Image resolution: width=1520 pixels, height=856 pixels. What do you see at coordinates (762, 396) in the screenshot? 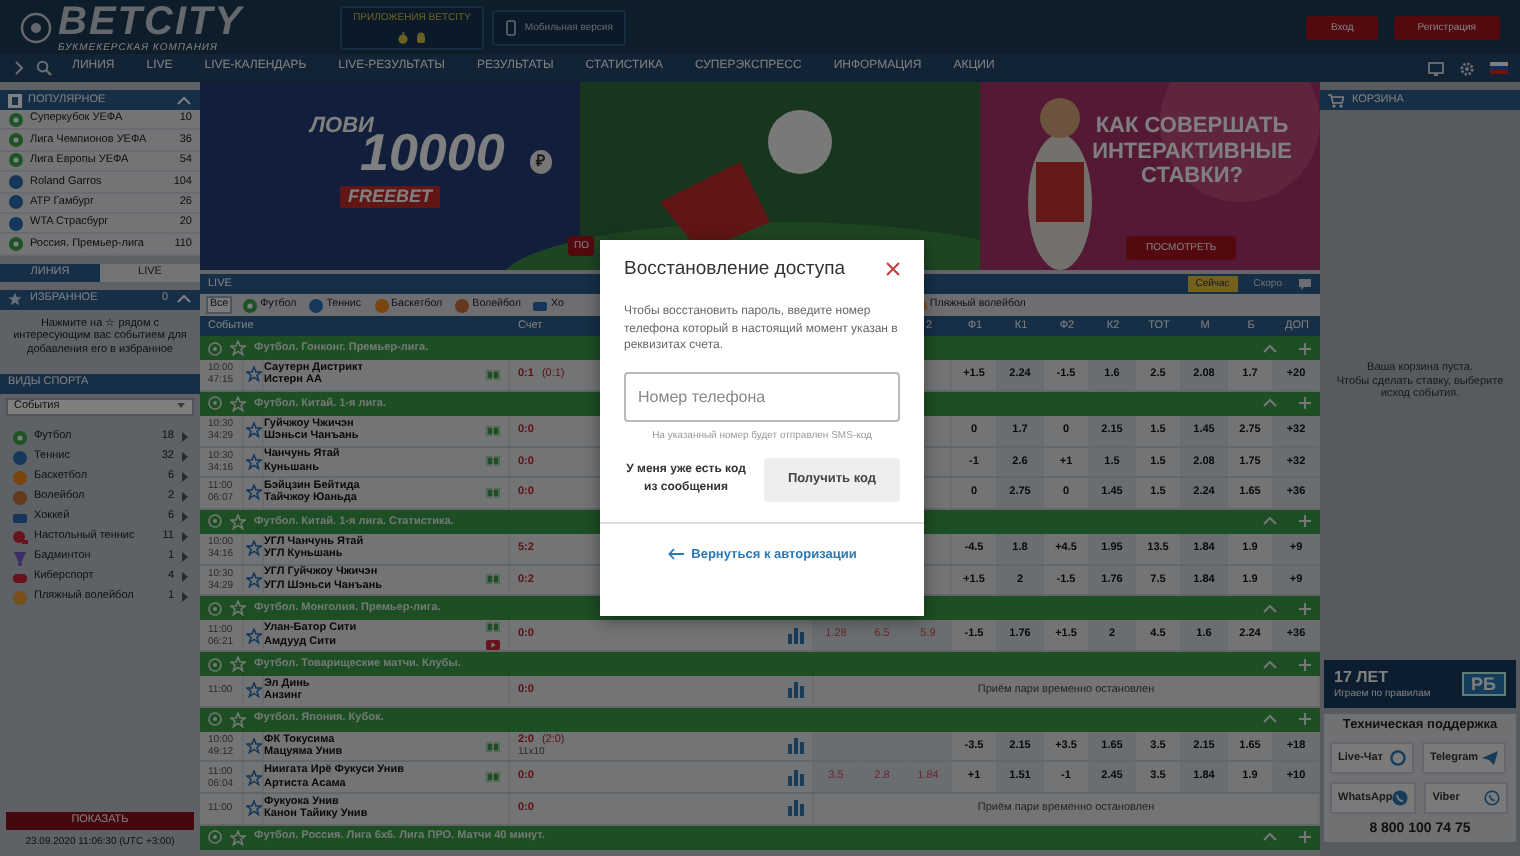
I see `phone-input: Номер телефона` at bounding box center [762, 396].